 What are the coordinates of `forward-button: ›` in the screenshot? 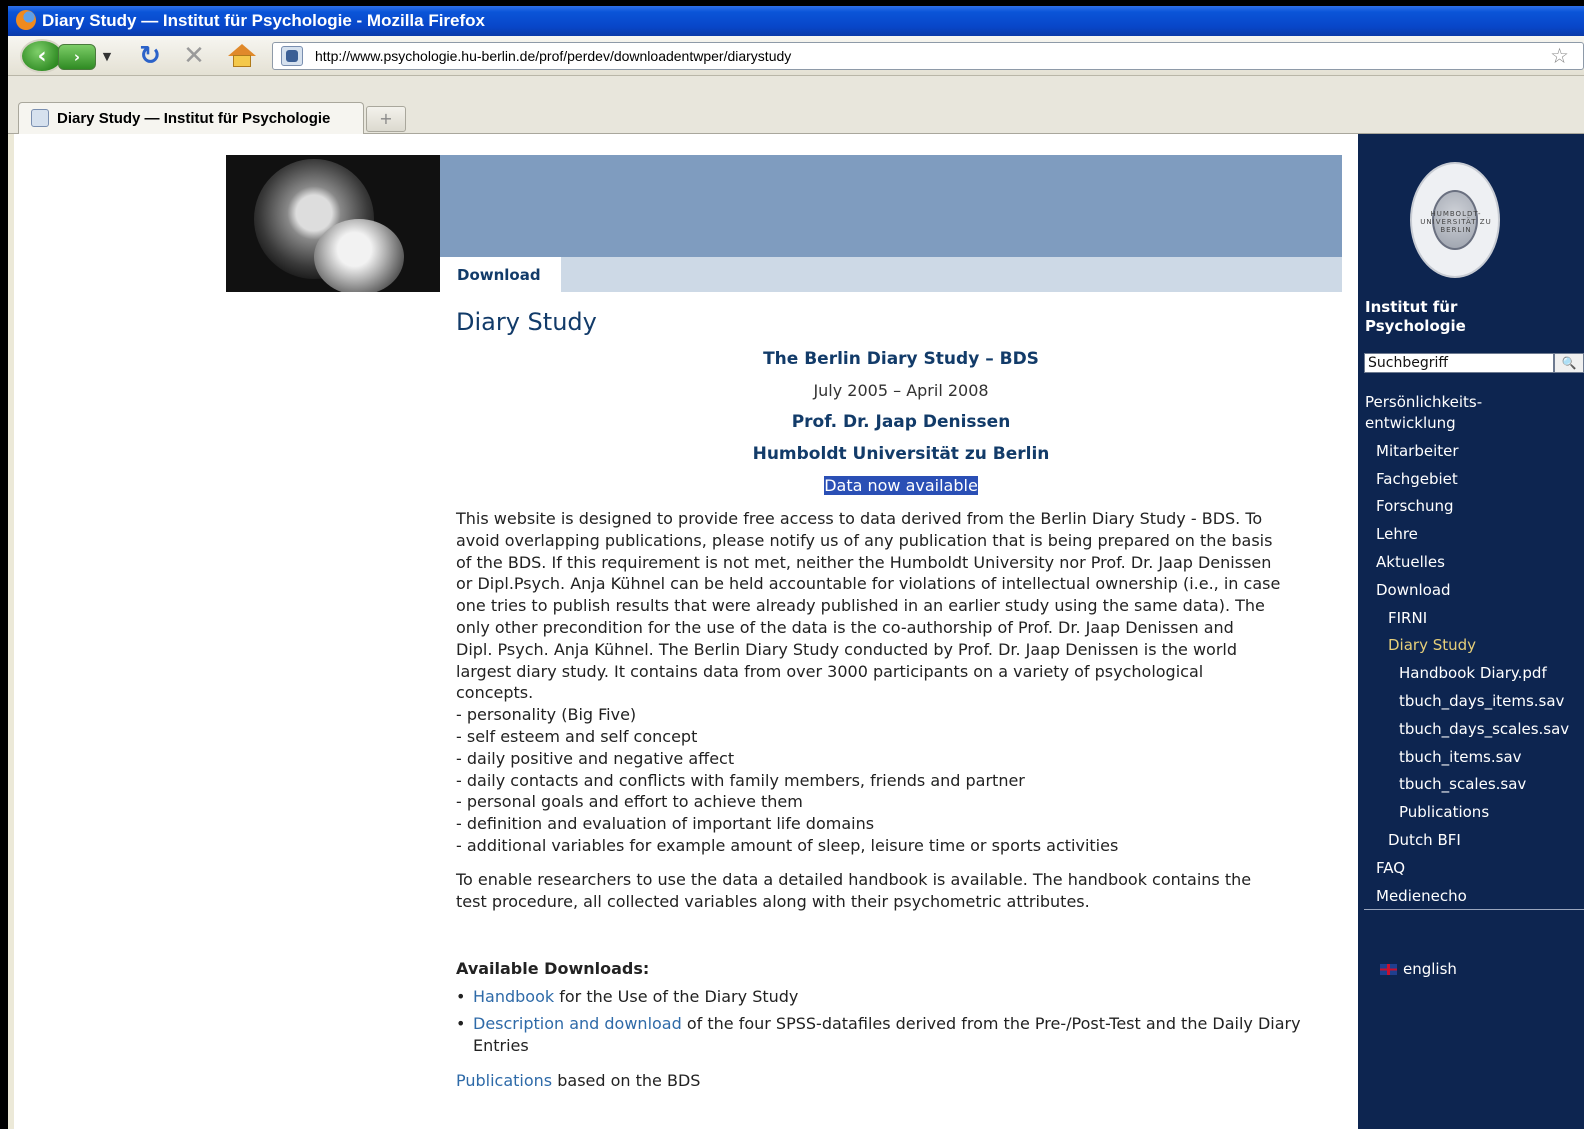 It's located at (77, 57).